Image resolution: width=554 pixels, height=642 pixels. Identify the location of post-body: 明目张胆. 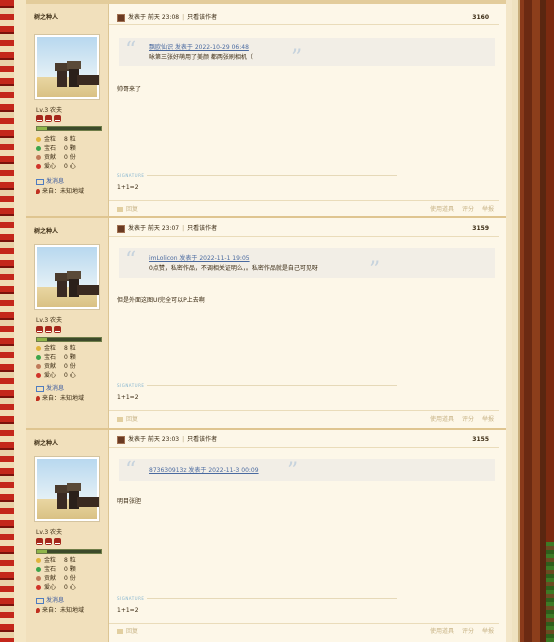
(129, 501).